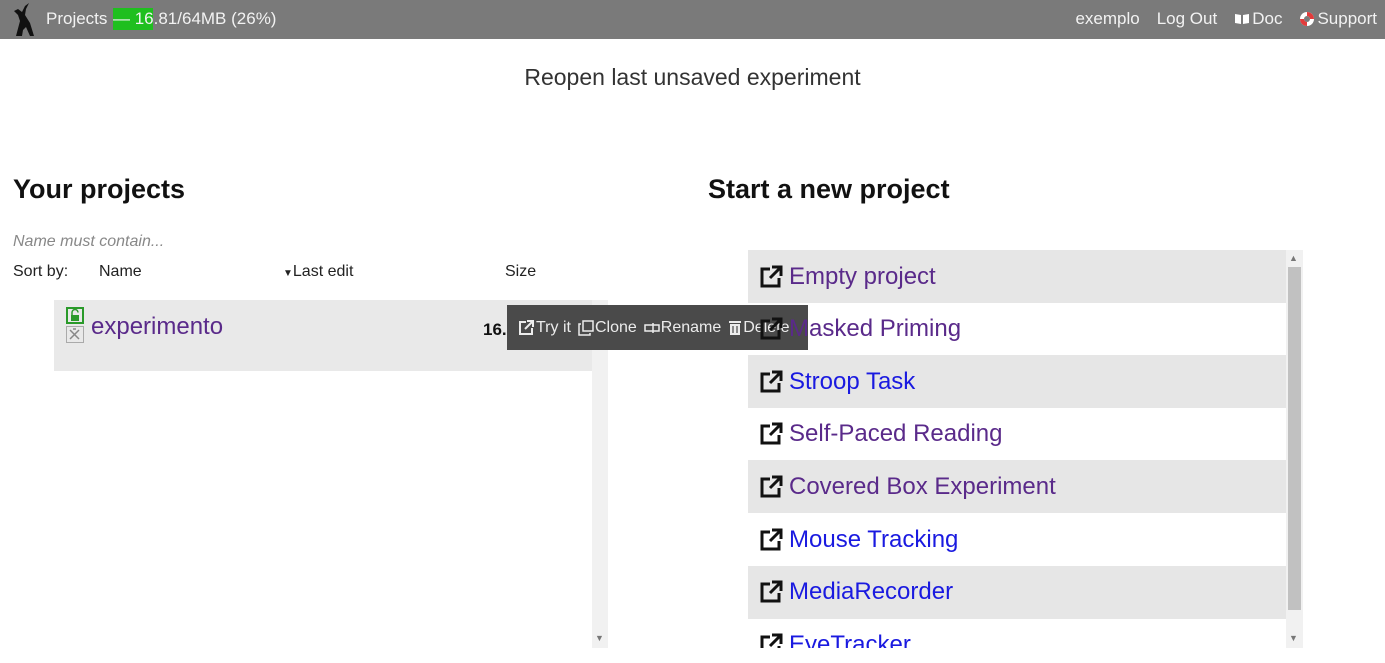  Describe the element at coordinates (875, 329) in the screenshot. I see `template-label: Masked Priming` at that location.